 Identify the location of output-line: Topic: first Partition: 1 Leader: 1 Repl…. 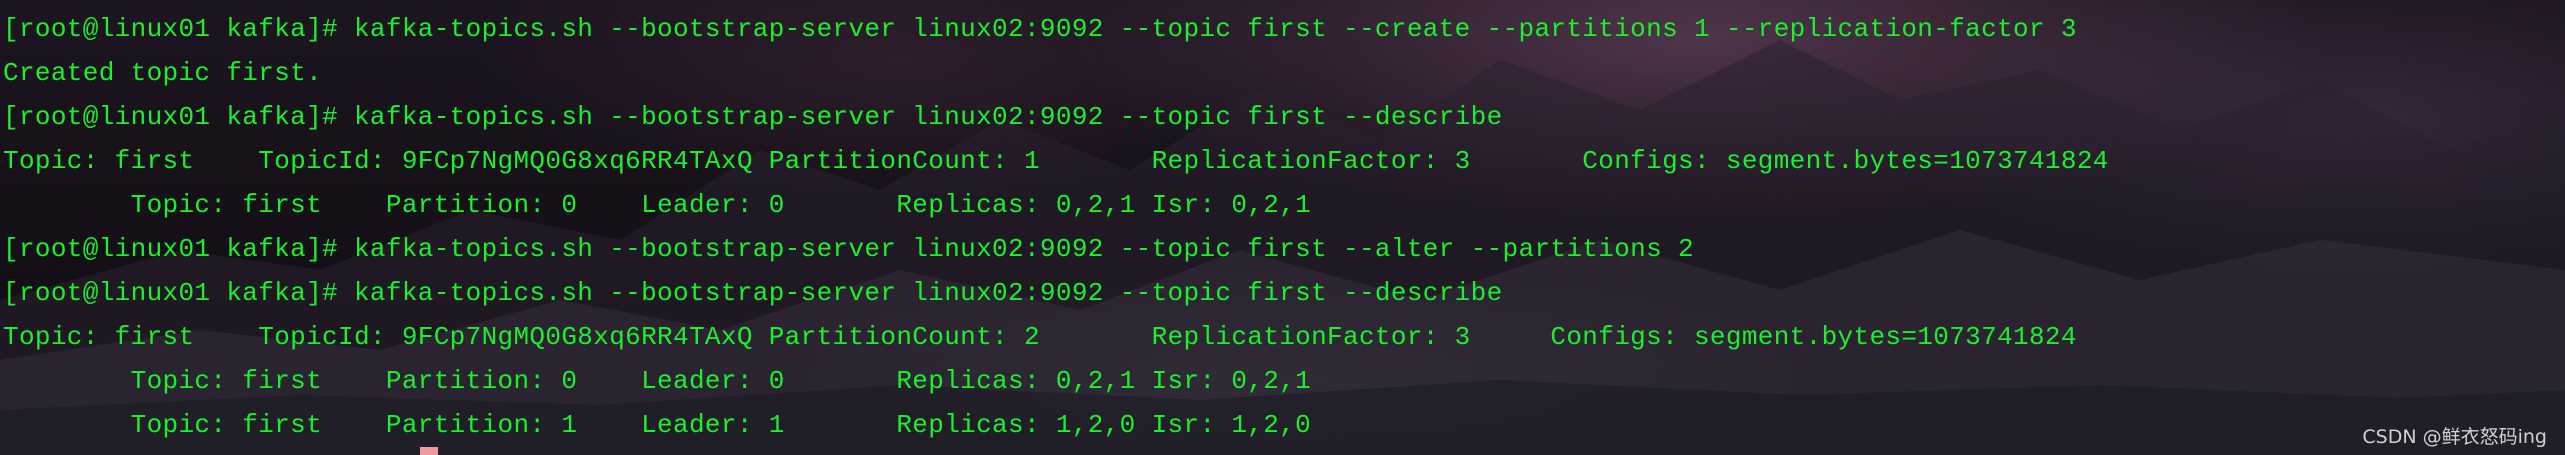
(657, 425).